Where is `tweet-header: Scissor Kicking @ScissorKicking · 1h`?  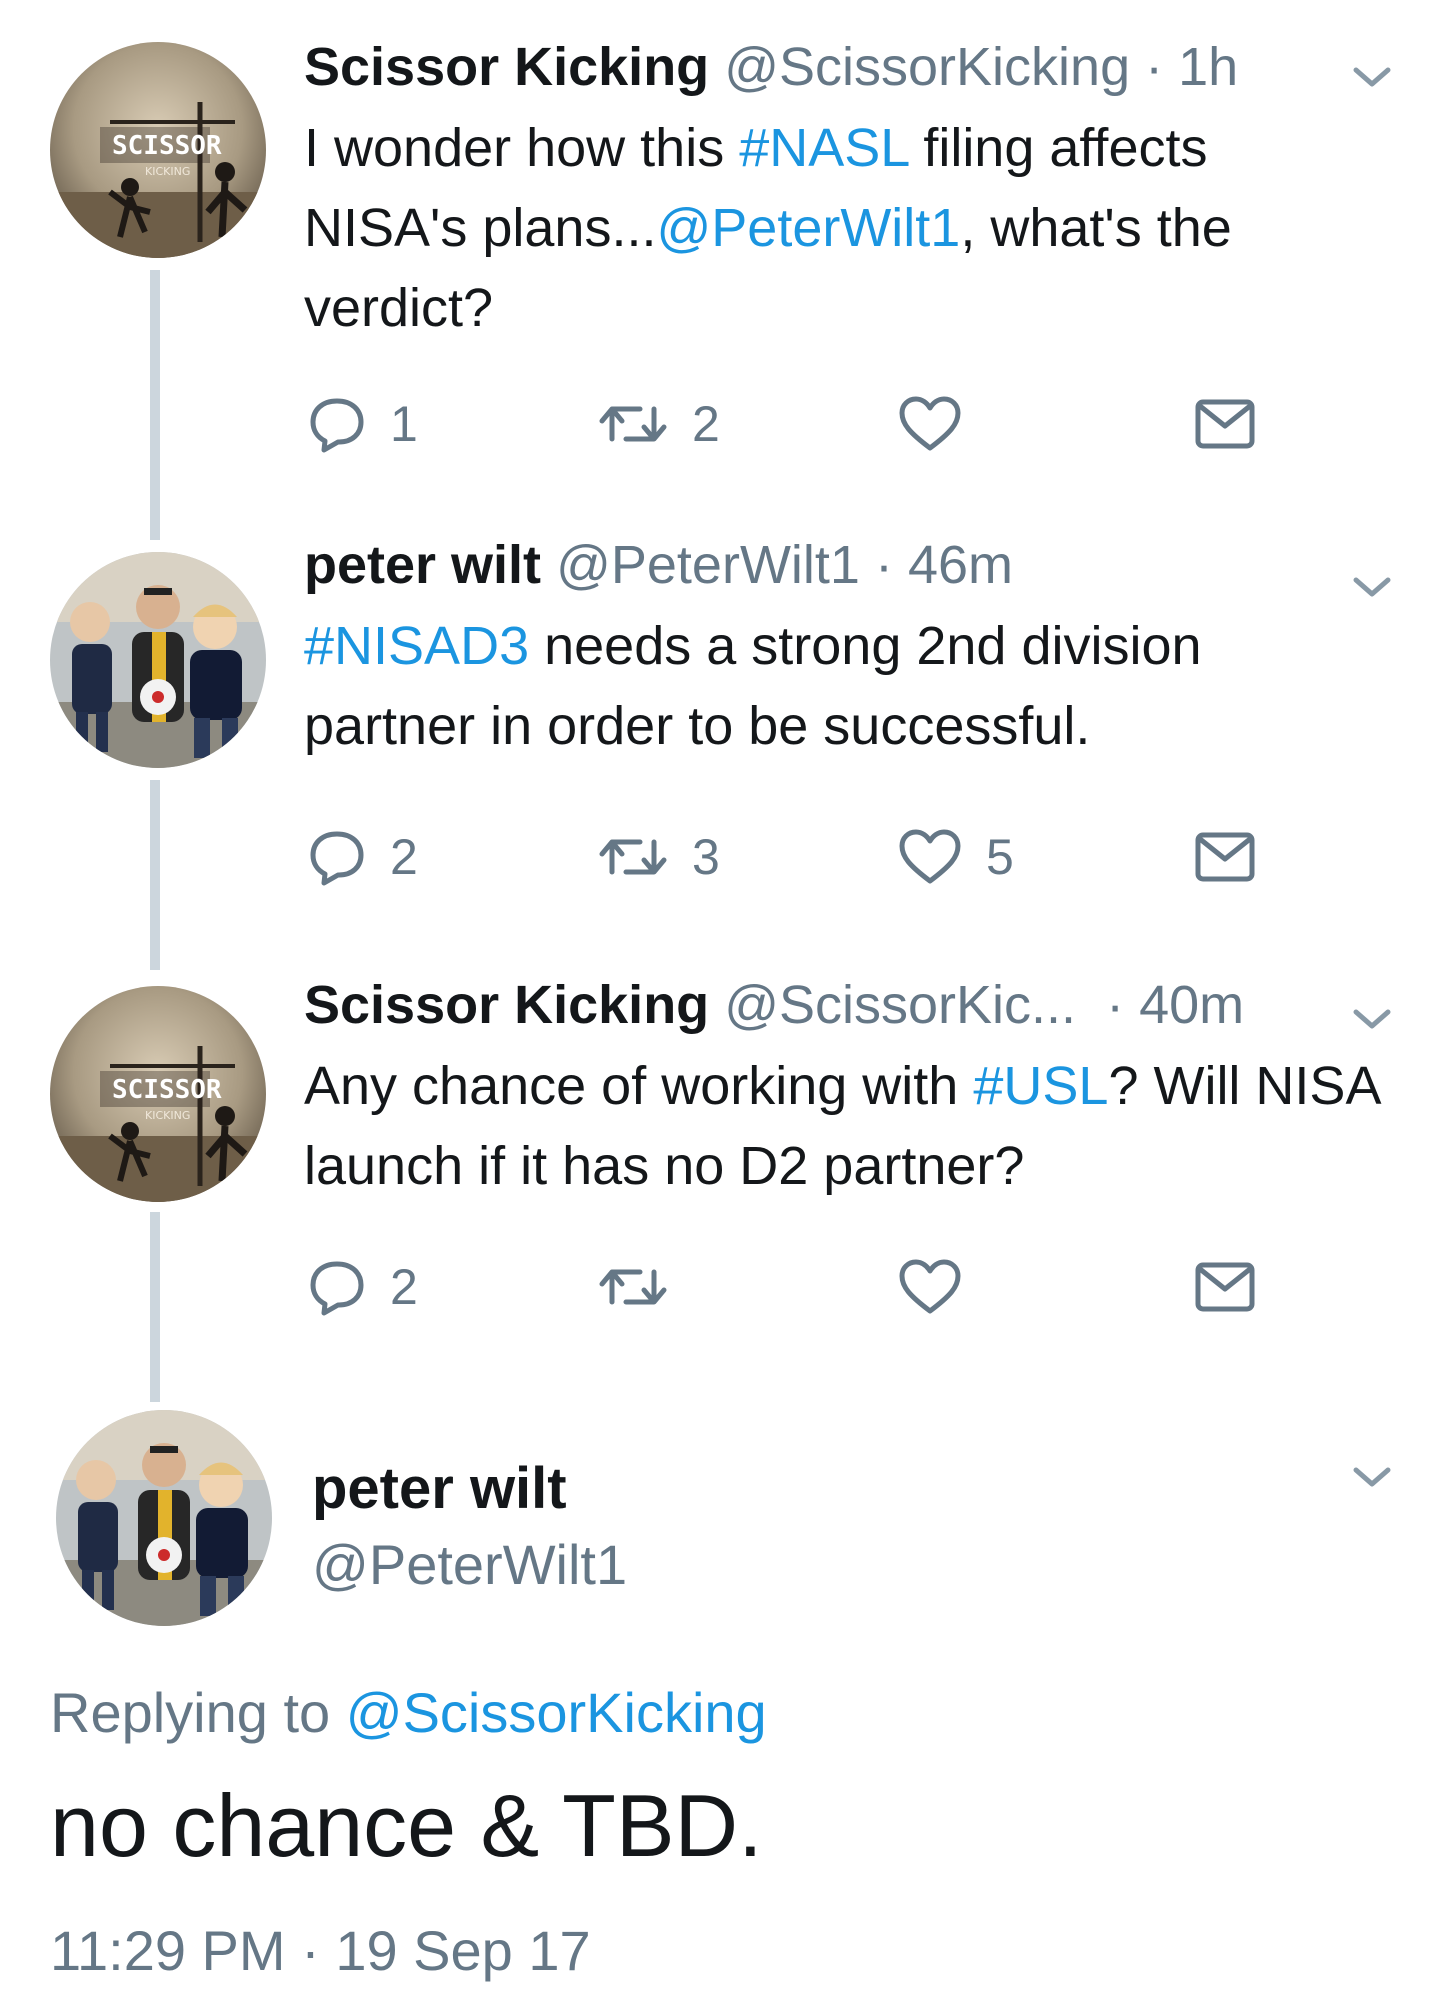 tweet-header: Scissor Kicking @ScissorKicking · 1h is located at coordinates (771, 67).